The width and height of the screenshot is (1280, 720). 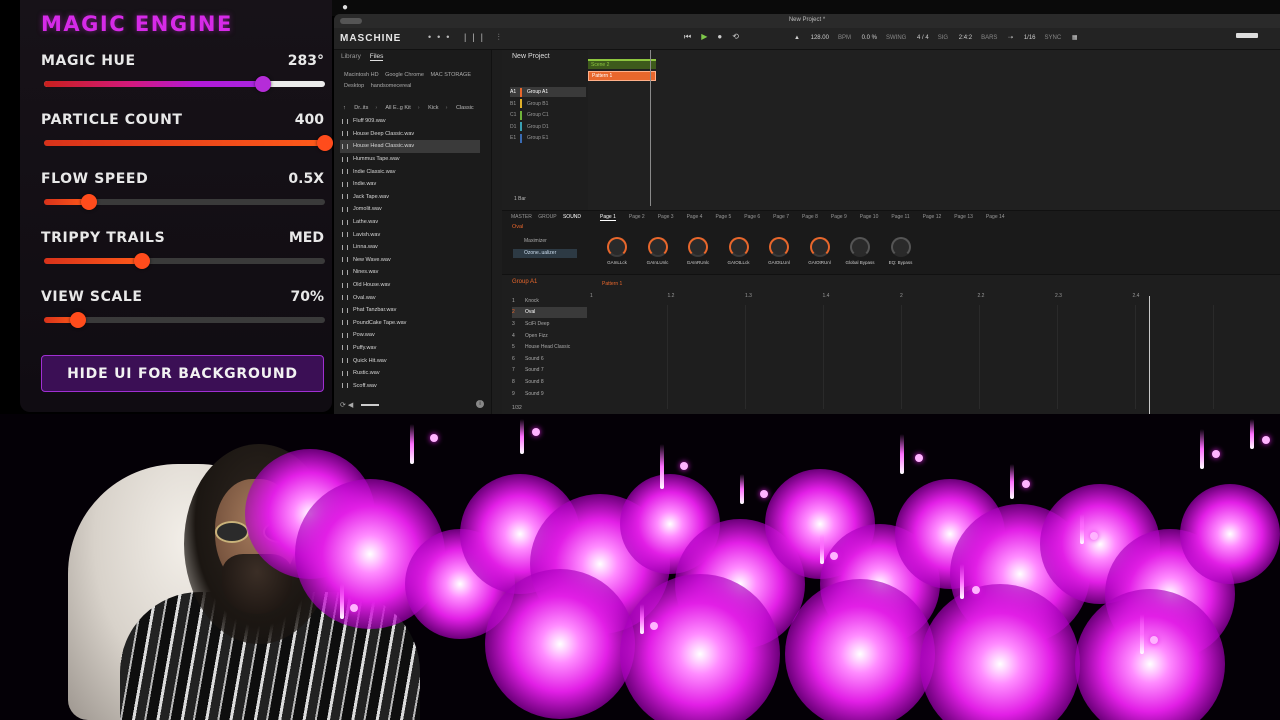 What do you see at coordinates (184, 84) in the screenshot?
I see `magic-hue-slider` at bounding box center [184, 84].